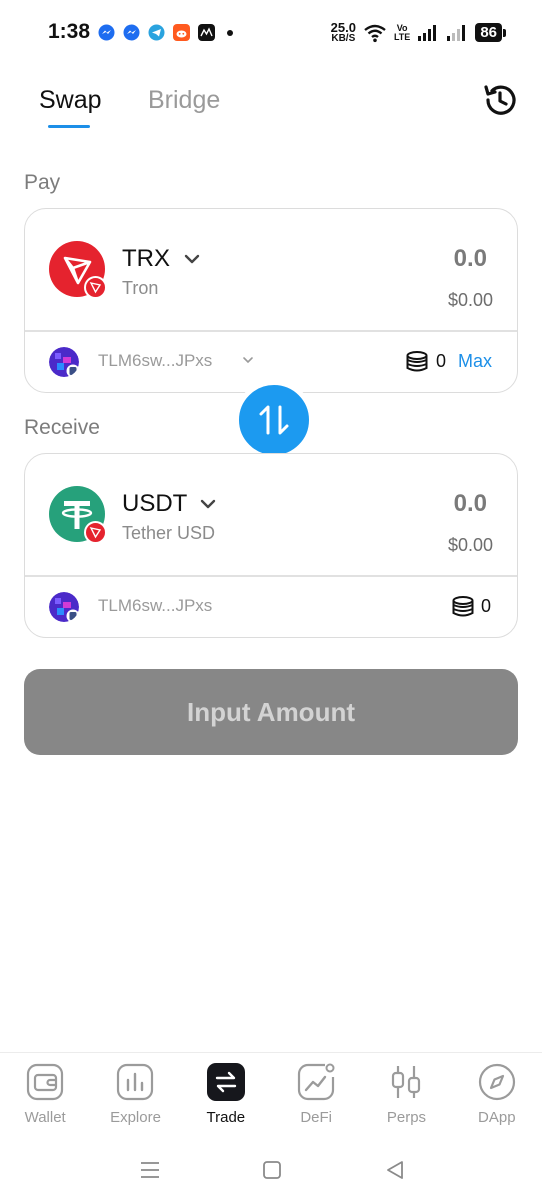  Describe the element at coordinates (497, 1117) in the screenshot. I see `nav-label: DApp` at that location.